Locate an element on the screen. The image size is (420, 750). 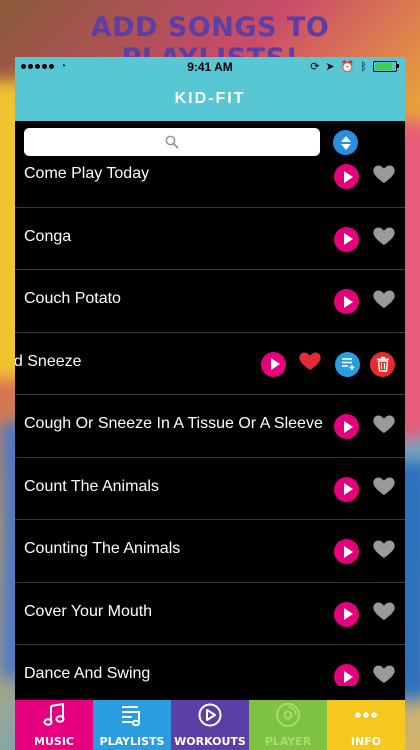
sort-button is located at coordinates (345, 142).